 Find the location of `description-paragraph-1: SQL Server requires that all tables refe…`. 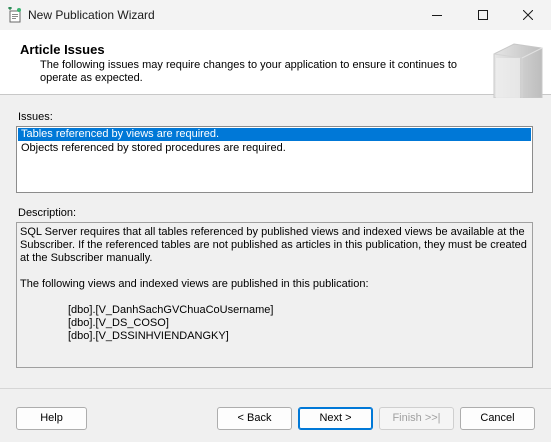

description-paragraph-1: SQL Server requires that all tables refe… is located at coordinates (273, 245).